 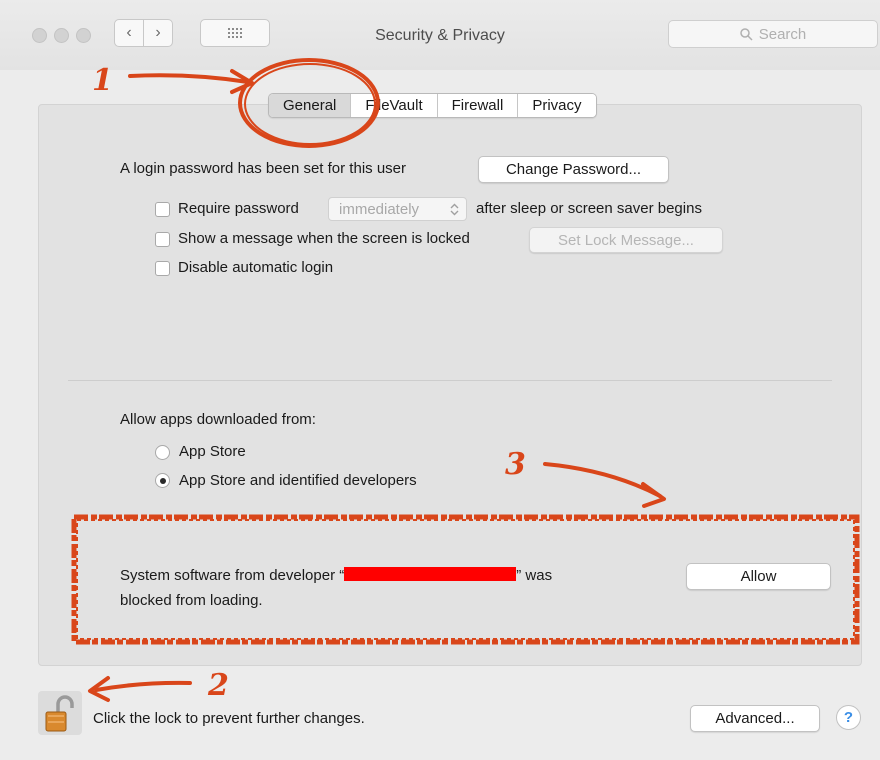 I want to click on annotation-circle, so click(x=309, y=103).